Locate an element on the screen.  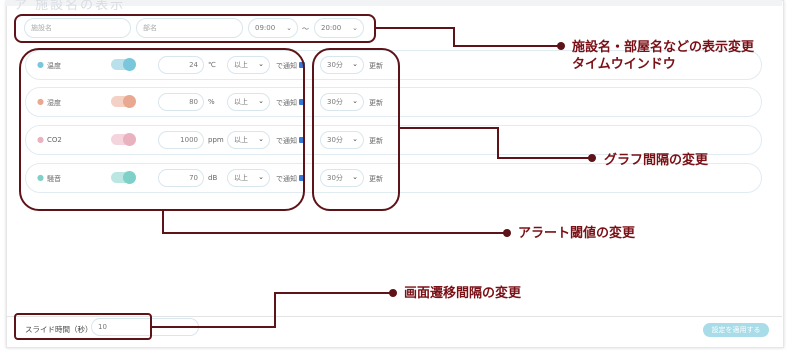
apply-settings-button: 設定を適用する is located at coordinates (736, 330).